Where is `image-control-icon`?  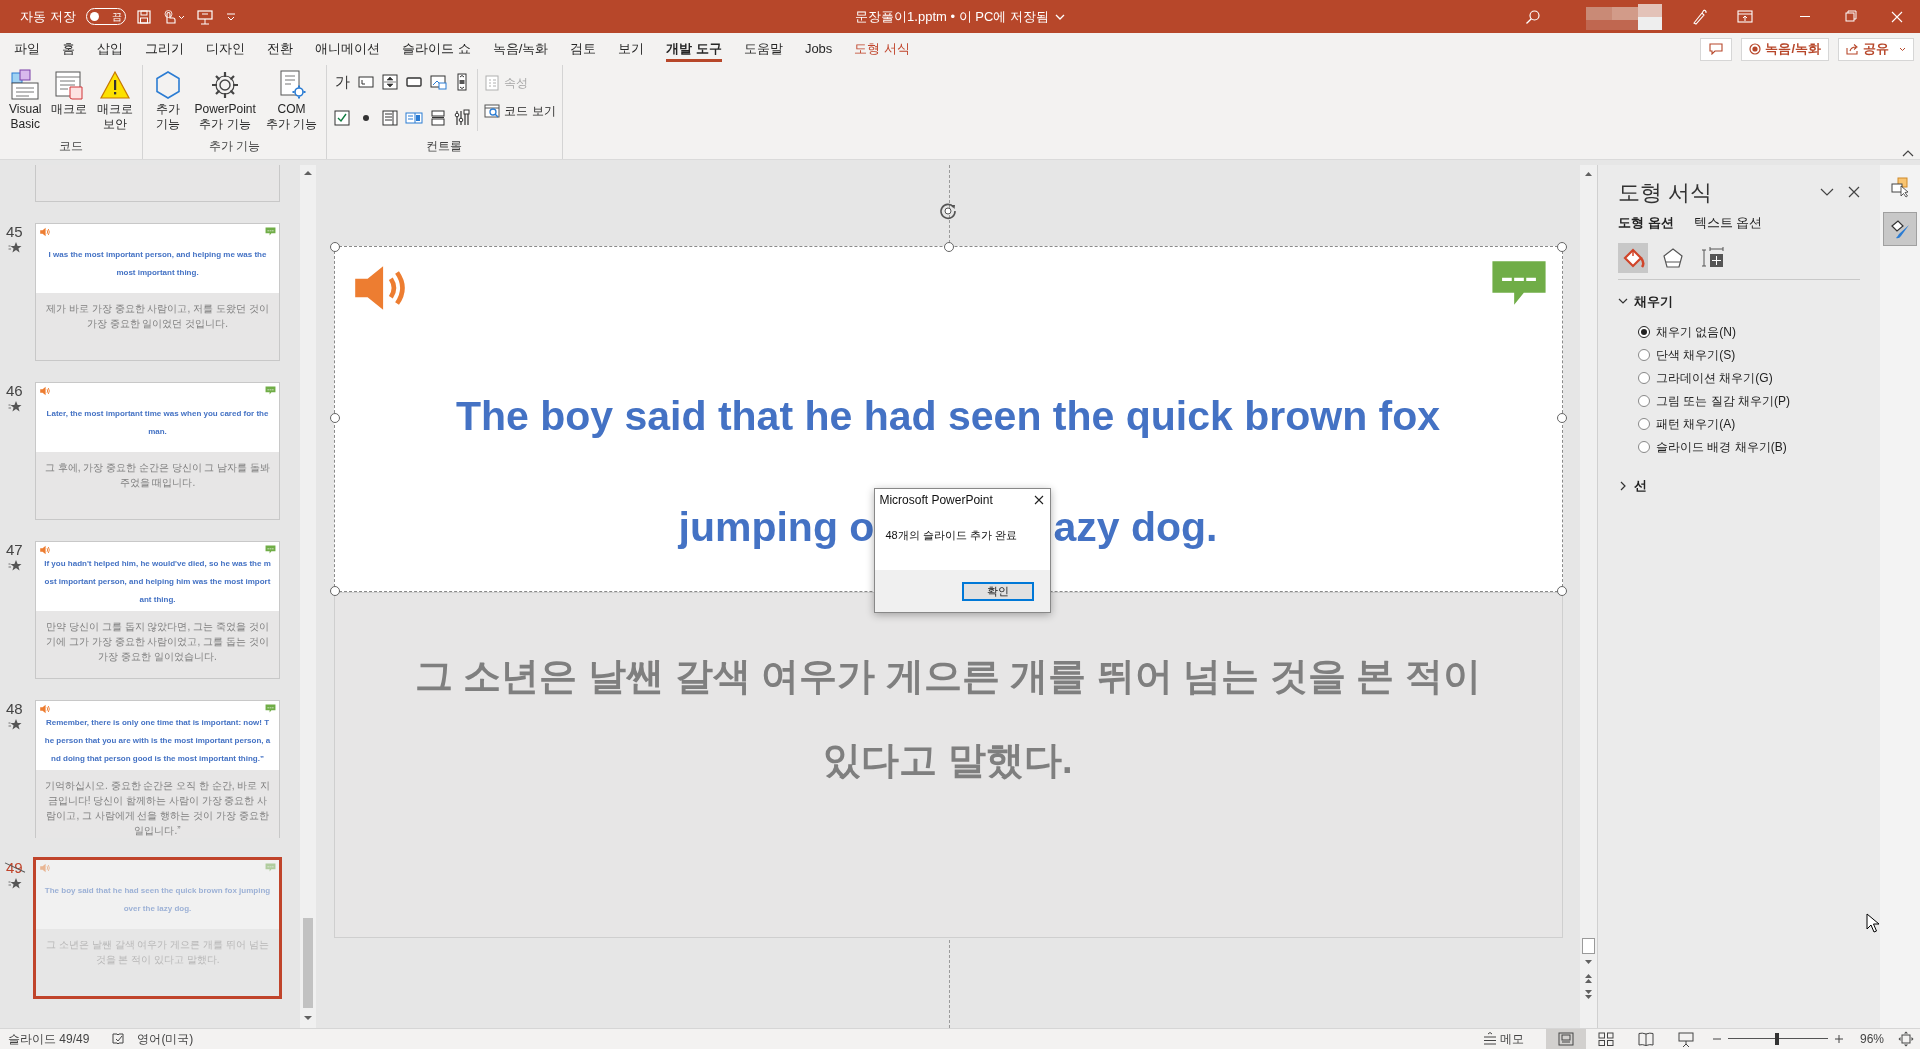 image-control-icon is located at coordinates (438, 82).